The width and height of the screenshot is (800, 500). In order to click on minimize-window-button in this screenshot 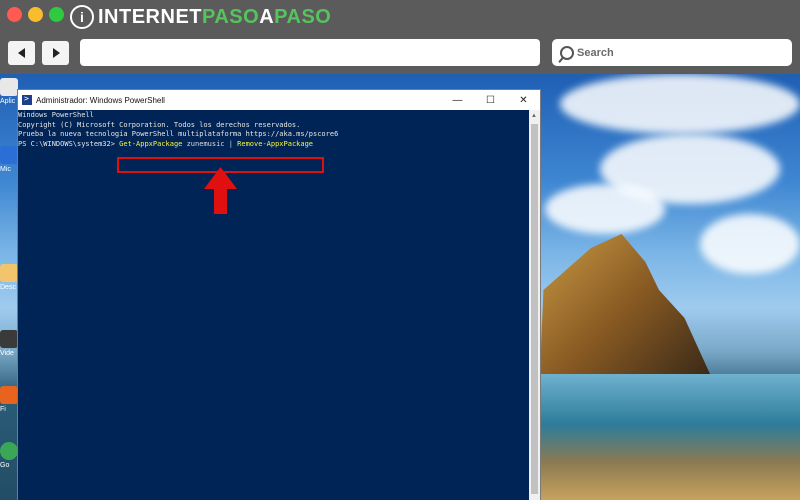, I will do `click(35, 14)`.